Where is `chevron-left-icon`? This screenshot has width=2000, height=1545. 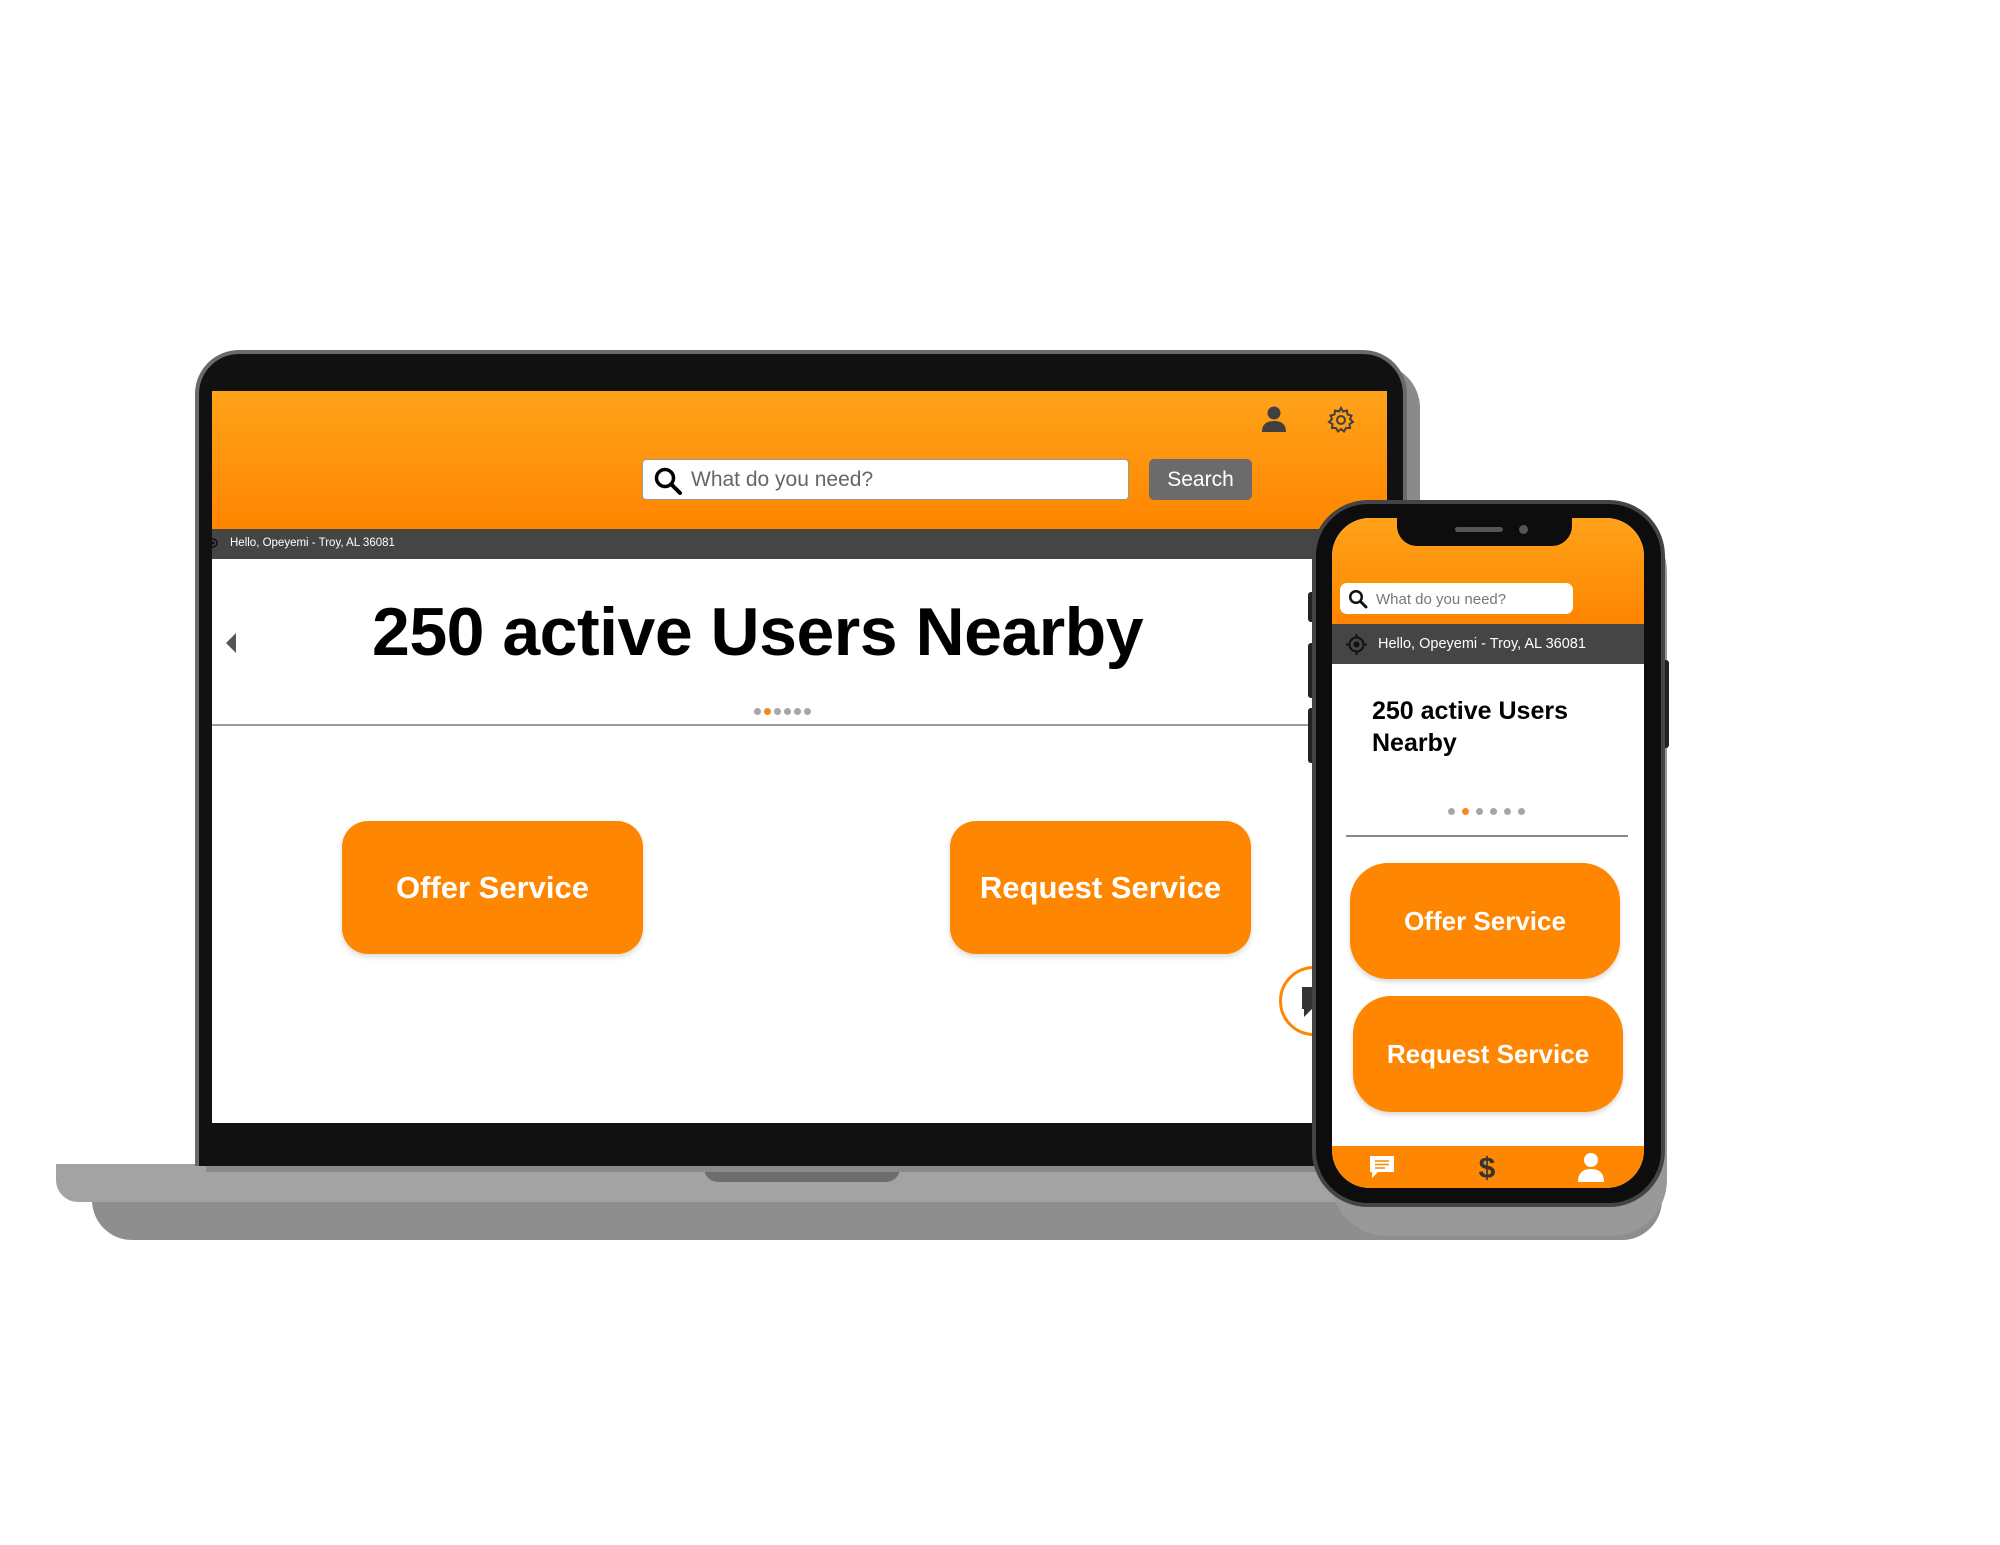 chevron-left-icon is located at coordinates (231, 643).